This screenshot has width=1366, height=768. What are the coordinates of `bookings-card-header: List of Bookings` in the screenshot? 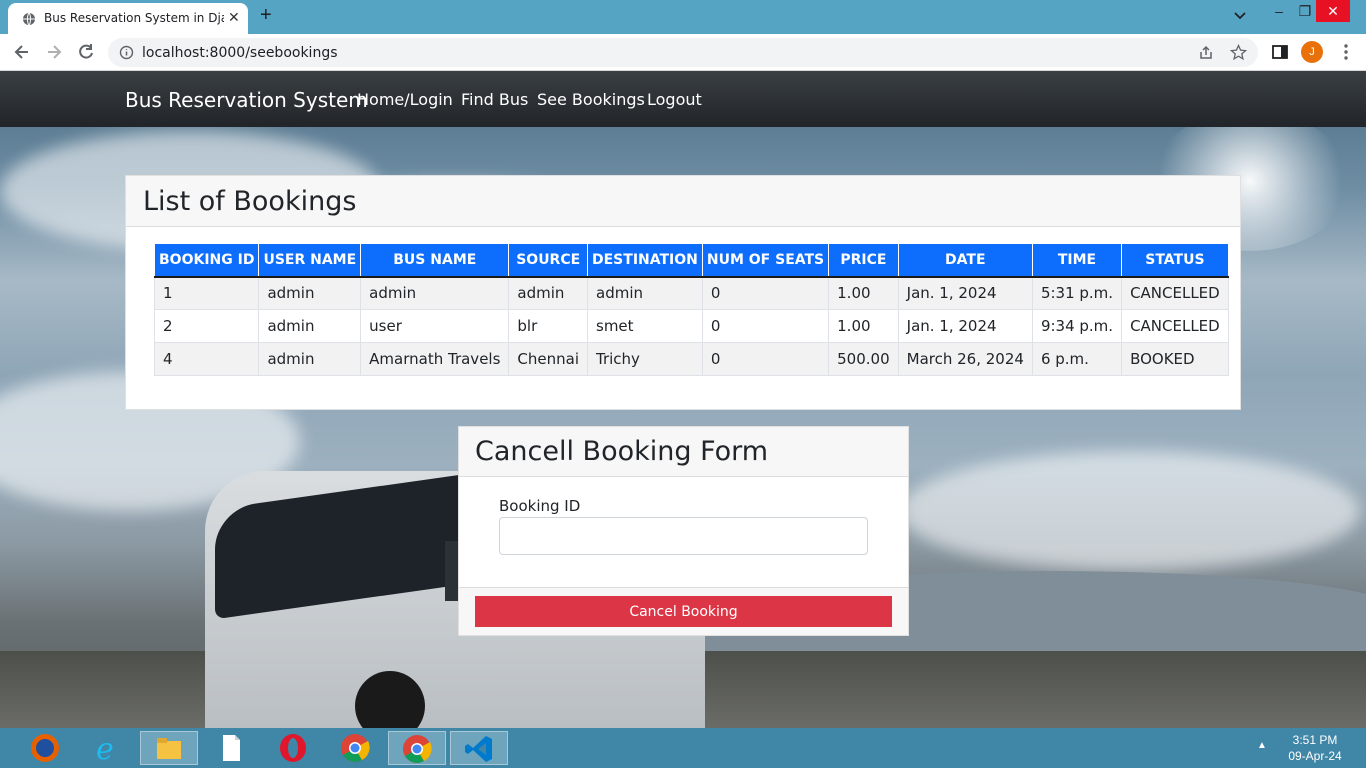 It's located at (683, 201).